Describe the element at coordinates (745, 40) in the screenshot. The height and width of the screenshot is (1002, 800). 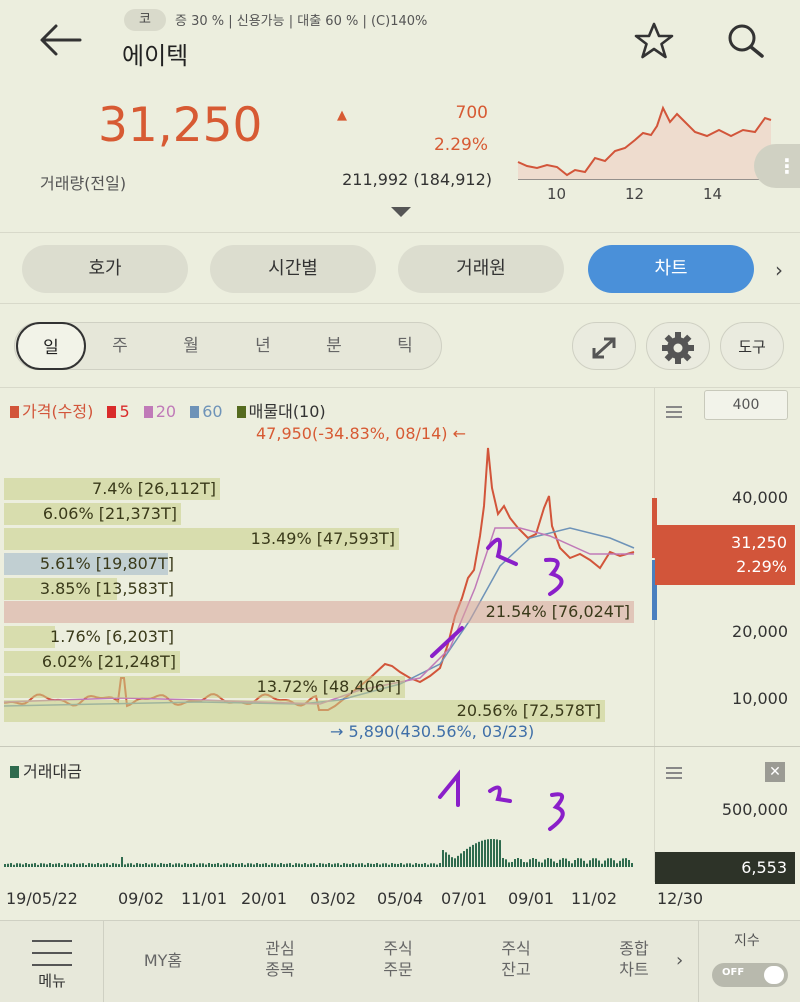
I see `search-icon` at that location.